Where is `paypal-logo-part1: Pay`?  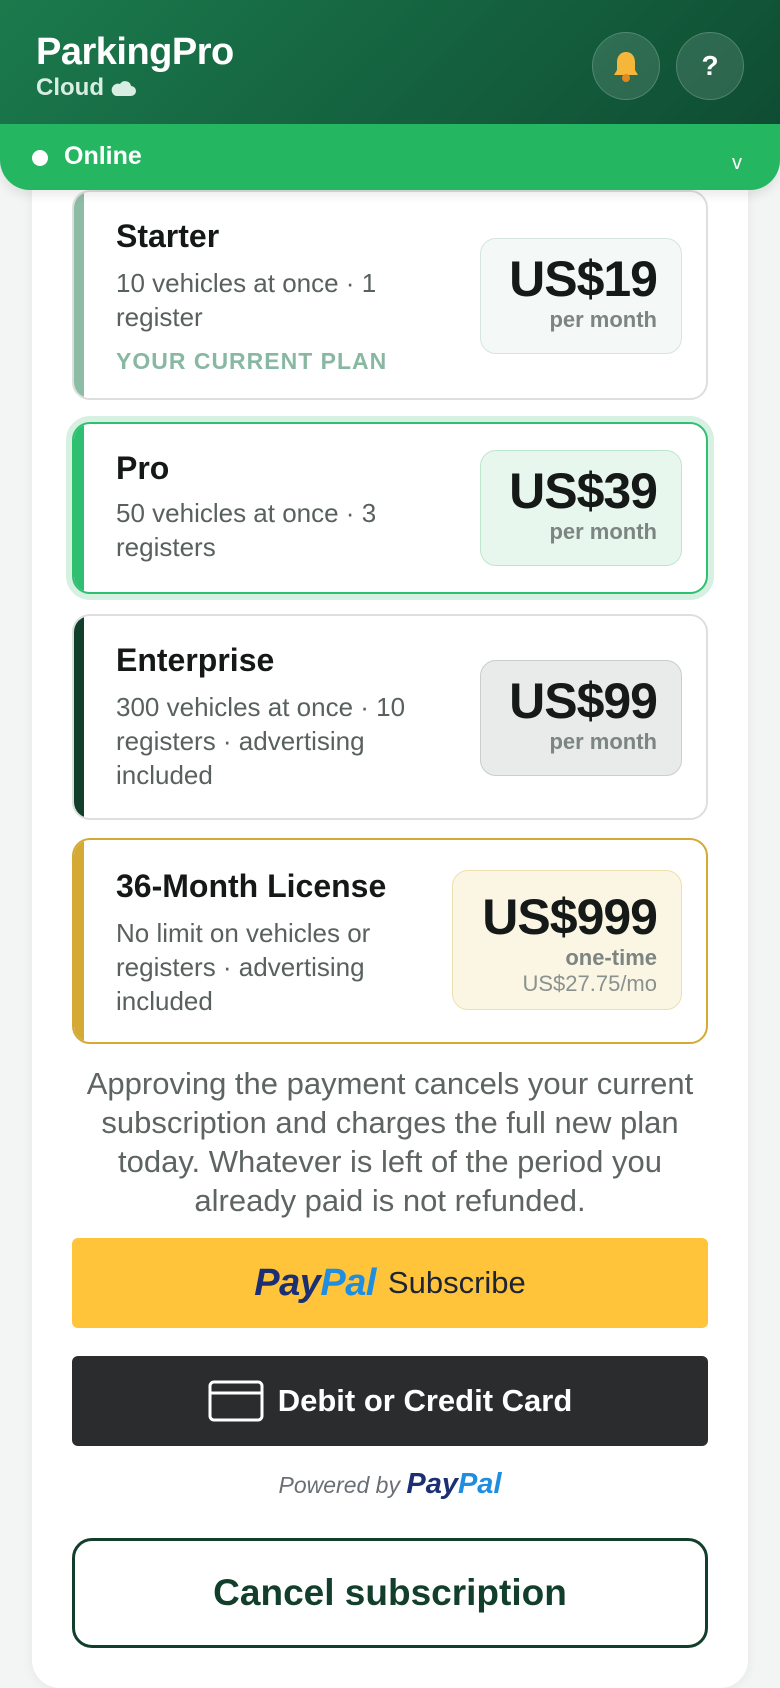 paypal-logo-part1: Pay is located at coordinates (287, 1282).